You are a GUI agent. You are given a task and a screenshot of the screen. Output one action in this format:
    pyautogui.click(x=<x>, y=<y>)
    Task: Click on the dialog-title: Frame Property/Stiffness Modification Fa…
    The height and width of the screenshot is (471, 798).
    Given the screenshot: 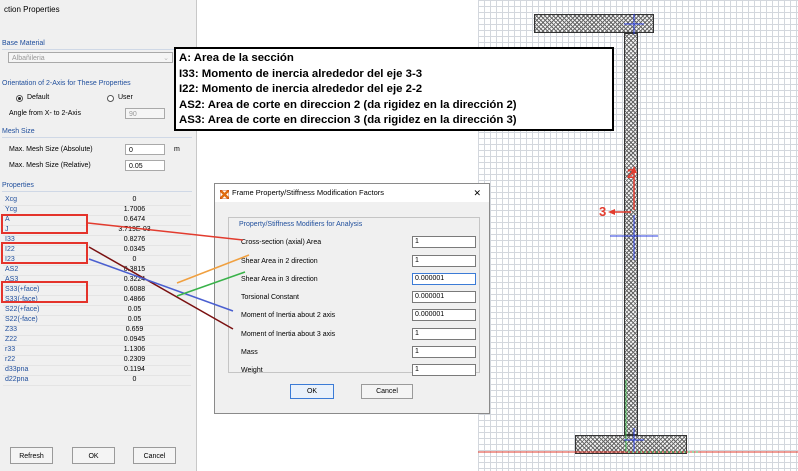 What is the action you would take?
    pyautogui.click(x=308, y=192)
    